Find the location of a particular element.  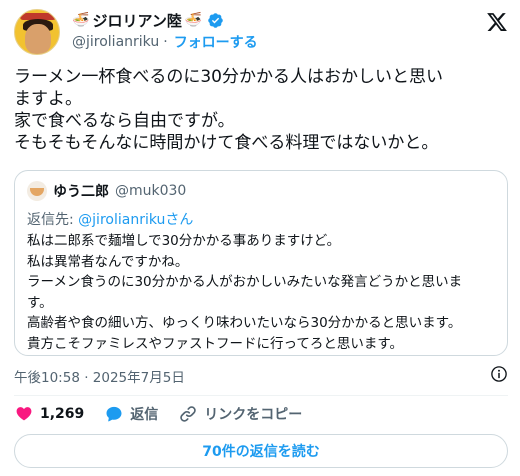

author-avatar is located at coordinates (37, 32).